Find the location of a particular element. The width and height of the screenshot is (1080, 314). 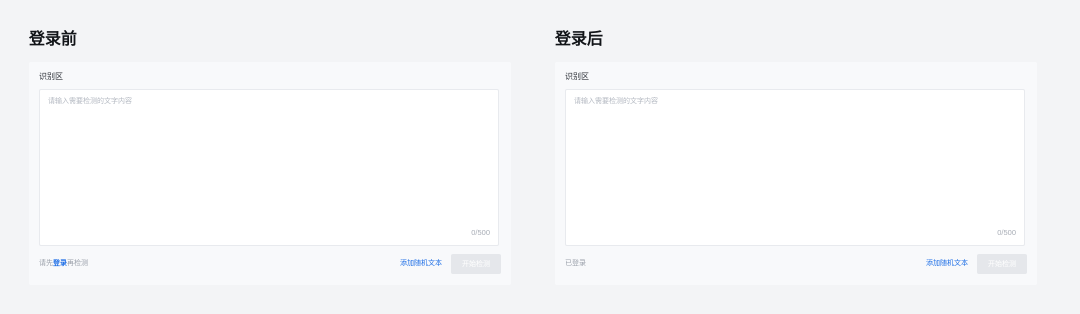

section-title-before: 登录前 is located at coordinates (53, 38).